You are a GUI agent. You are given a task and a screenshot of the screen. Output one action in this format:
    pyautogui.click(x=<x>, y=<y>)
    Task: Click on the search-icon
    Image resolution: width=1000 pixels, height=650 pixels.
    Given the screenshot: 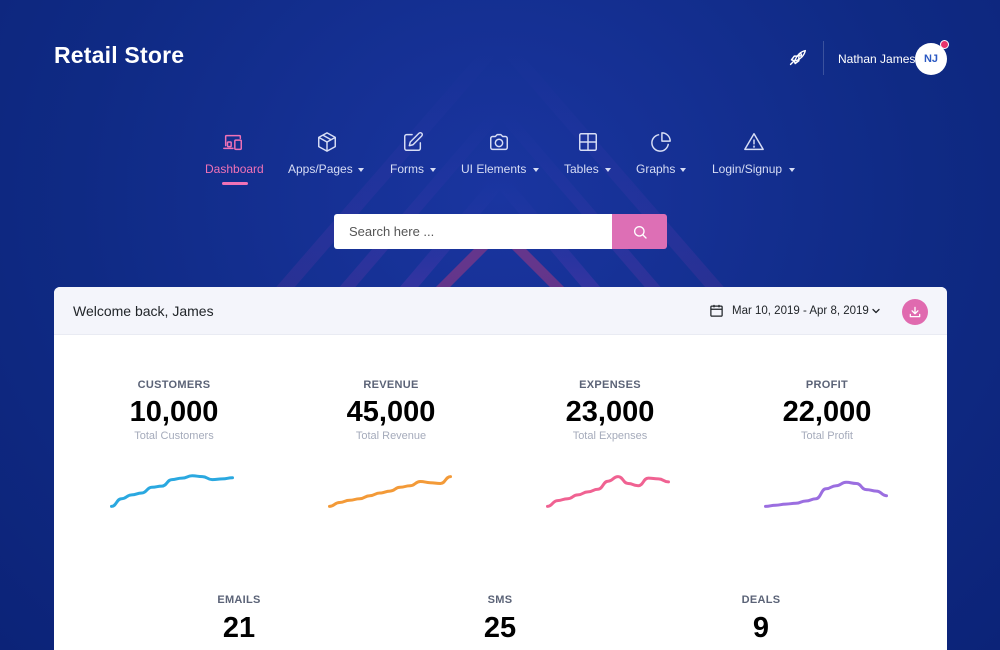 What is the action you would take?
    pyautogui.click(x=640, y=232)
    